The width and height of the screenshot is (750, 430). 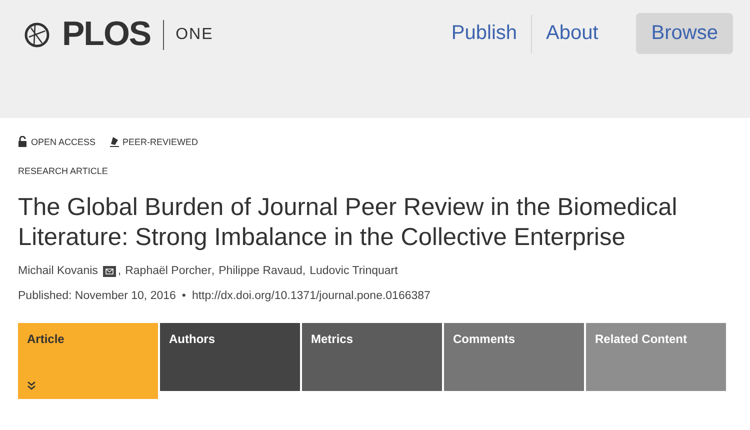 What do you see at coordinates (372, 357) in the screenshot?
I see `tab: Metrics` at bounding box center [372, 357].